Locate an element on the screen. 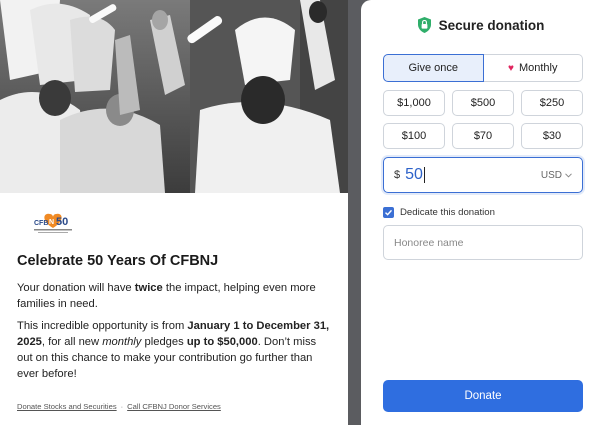 The image size is (600, 425). chevron-down-icon is located at coordinates (568, 175).